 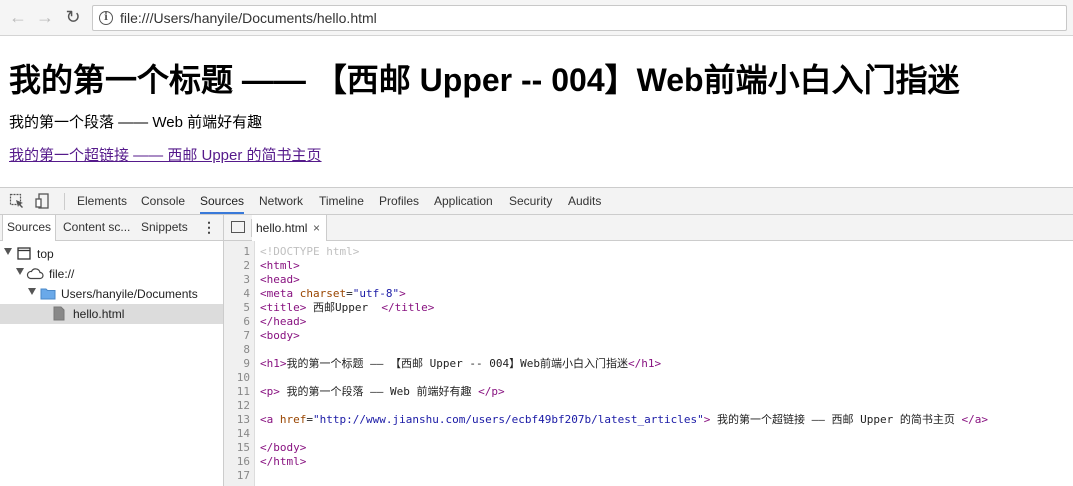 What do you see at coordinates (243, 419) in the screenshot?
I see `line-number: 13` at bounding box center [243, 419].